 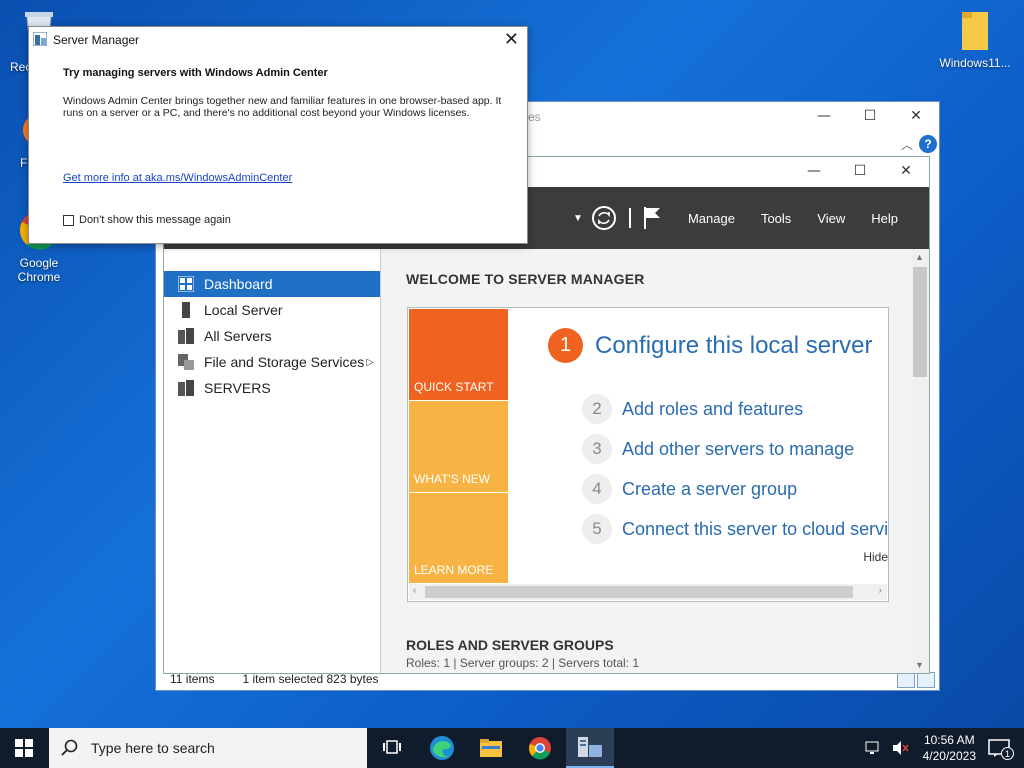 I want to click on step-configure-local-server: 1 Configure this local server, so click(x=710, y=345).